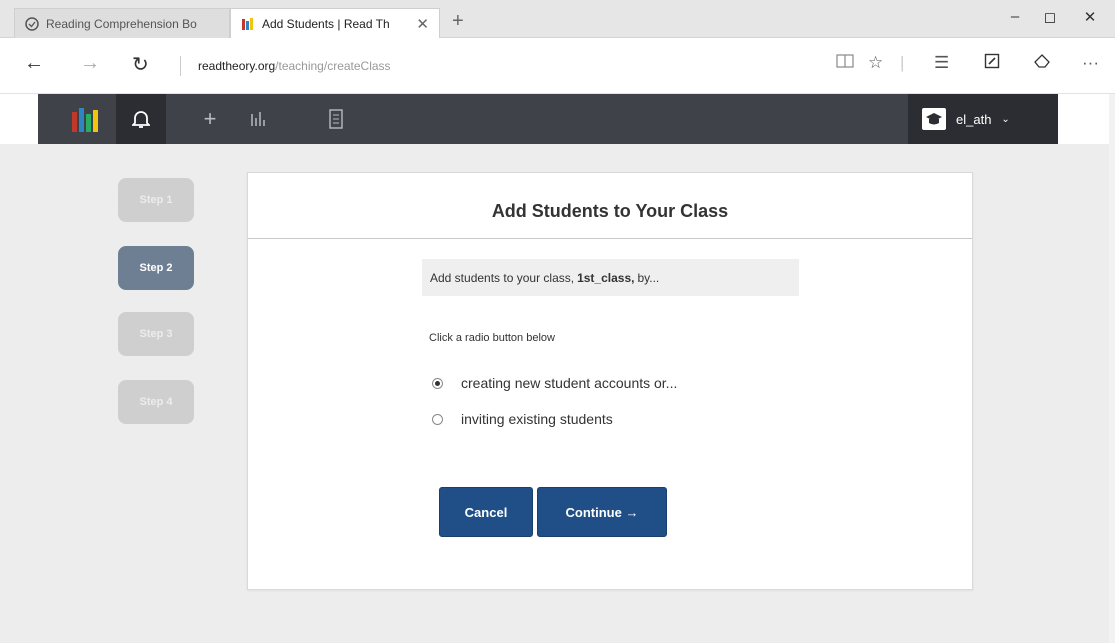 This screenshot has width=1115, height=643. Describe the element at coordinates (537, 419) in the screenshot. I see `option-label: inviting existing students` at that location.